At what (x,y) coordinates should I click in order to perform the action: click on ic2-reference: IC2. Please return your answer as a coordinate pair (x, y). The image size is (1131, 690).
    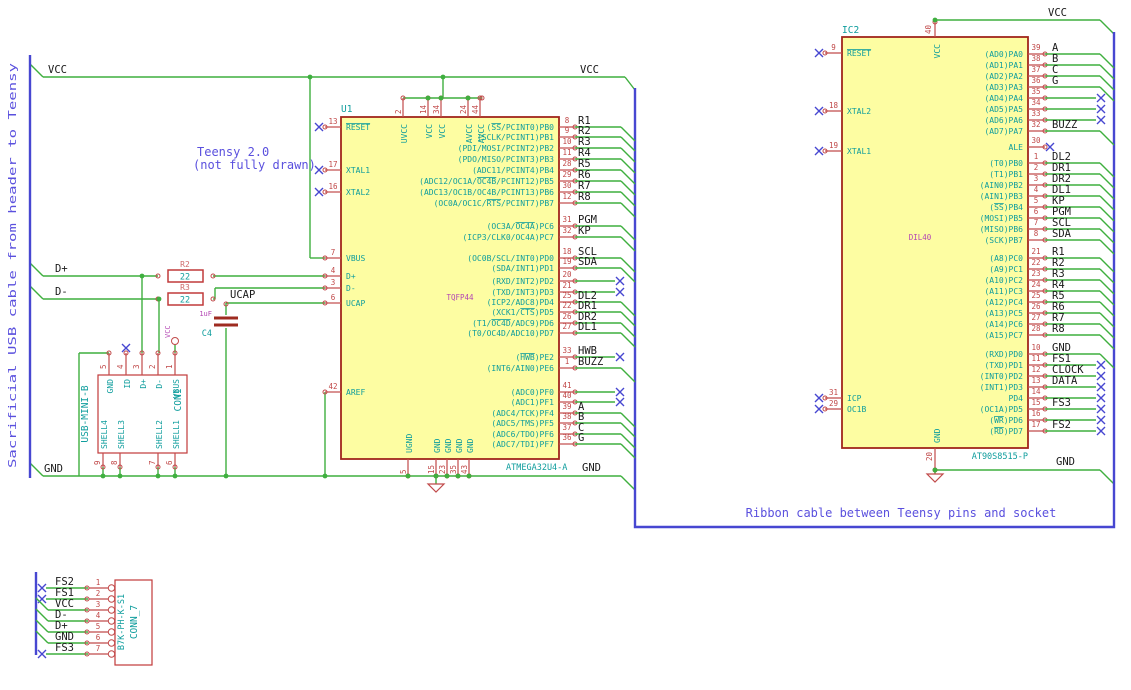
    Looking at the image, I should click on (850, 30).